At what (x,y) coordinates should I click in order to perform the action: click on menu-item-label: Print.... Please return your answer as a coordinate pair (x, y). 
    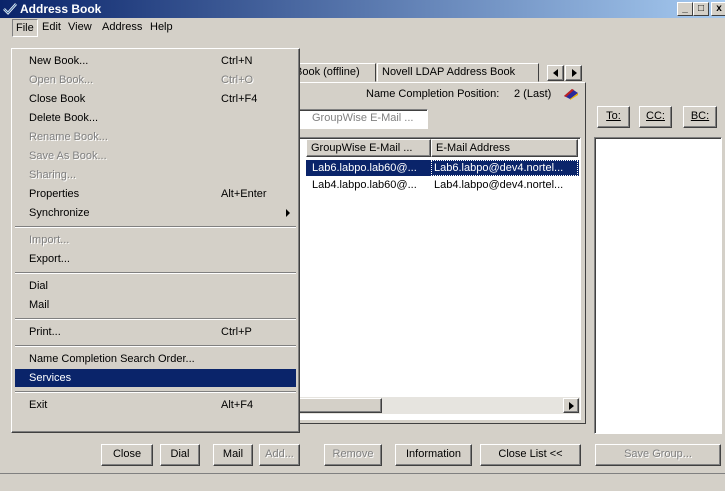
    Looking at the image, I should click on (45, 332).